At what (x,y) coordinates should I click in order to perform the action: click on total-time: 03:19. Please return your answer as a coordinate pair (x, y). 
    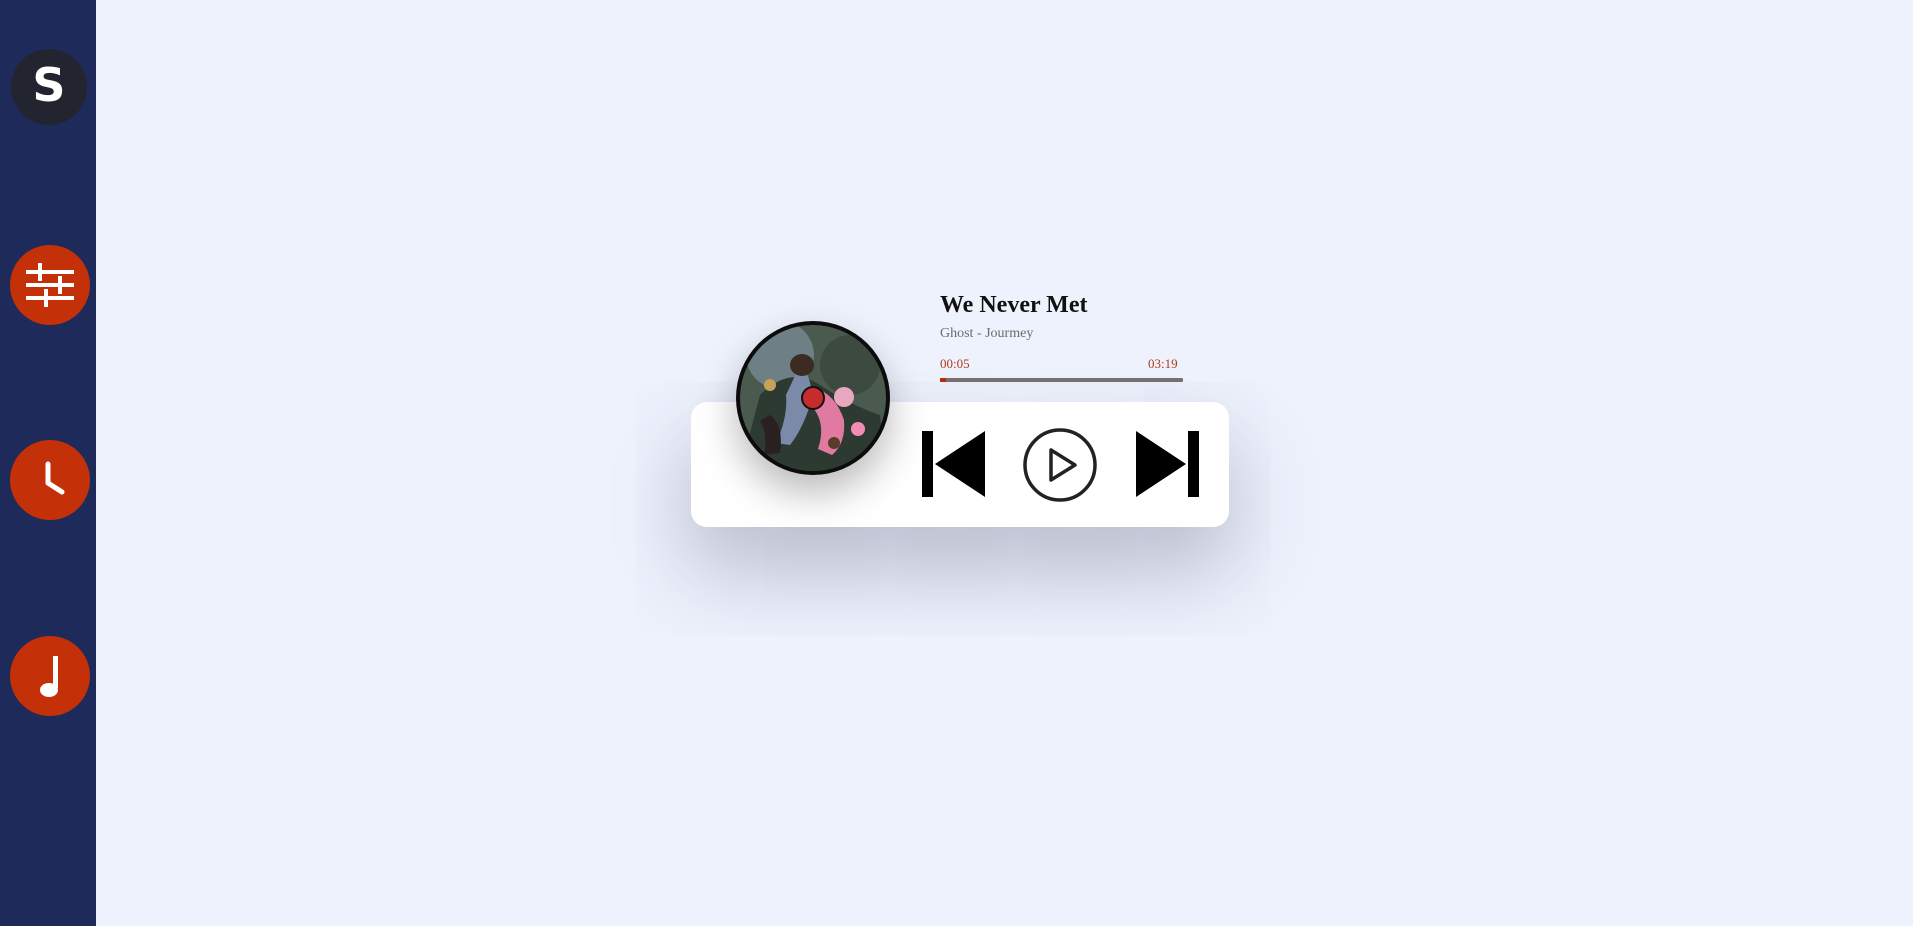
    Looking at the image, I should click on (1163, 363).